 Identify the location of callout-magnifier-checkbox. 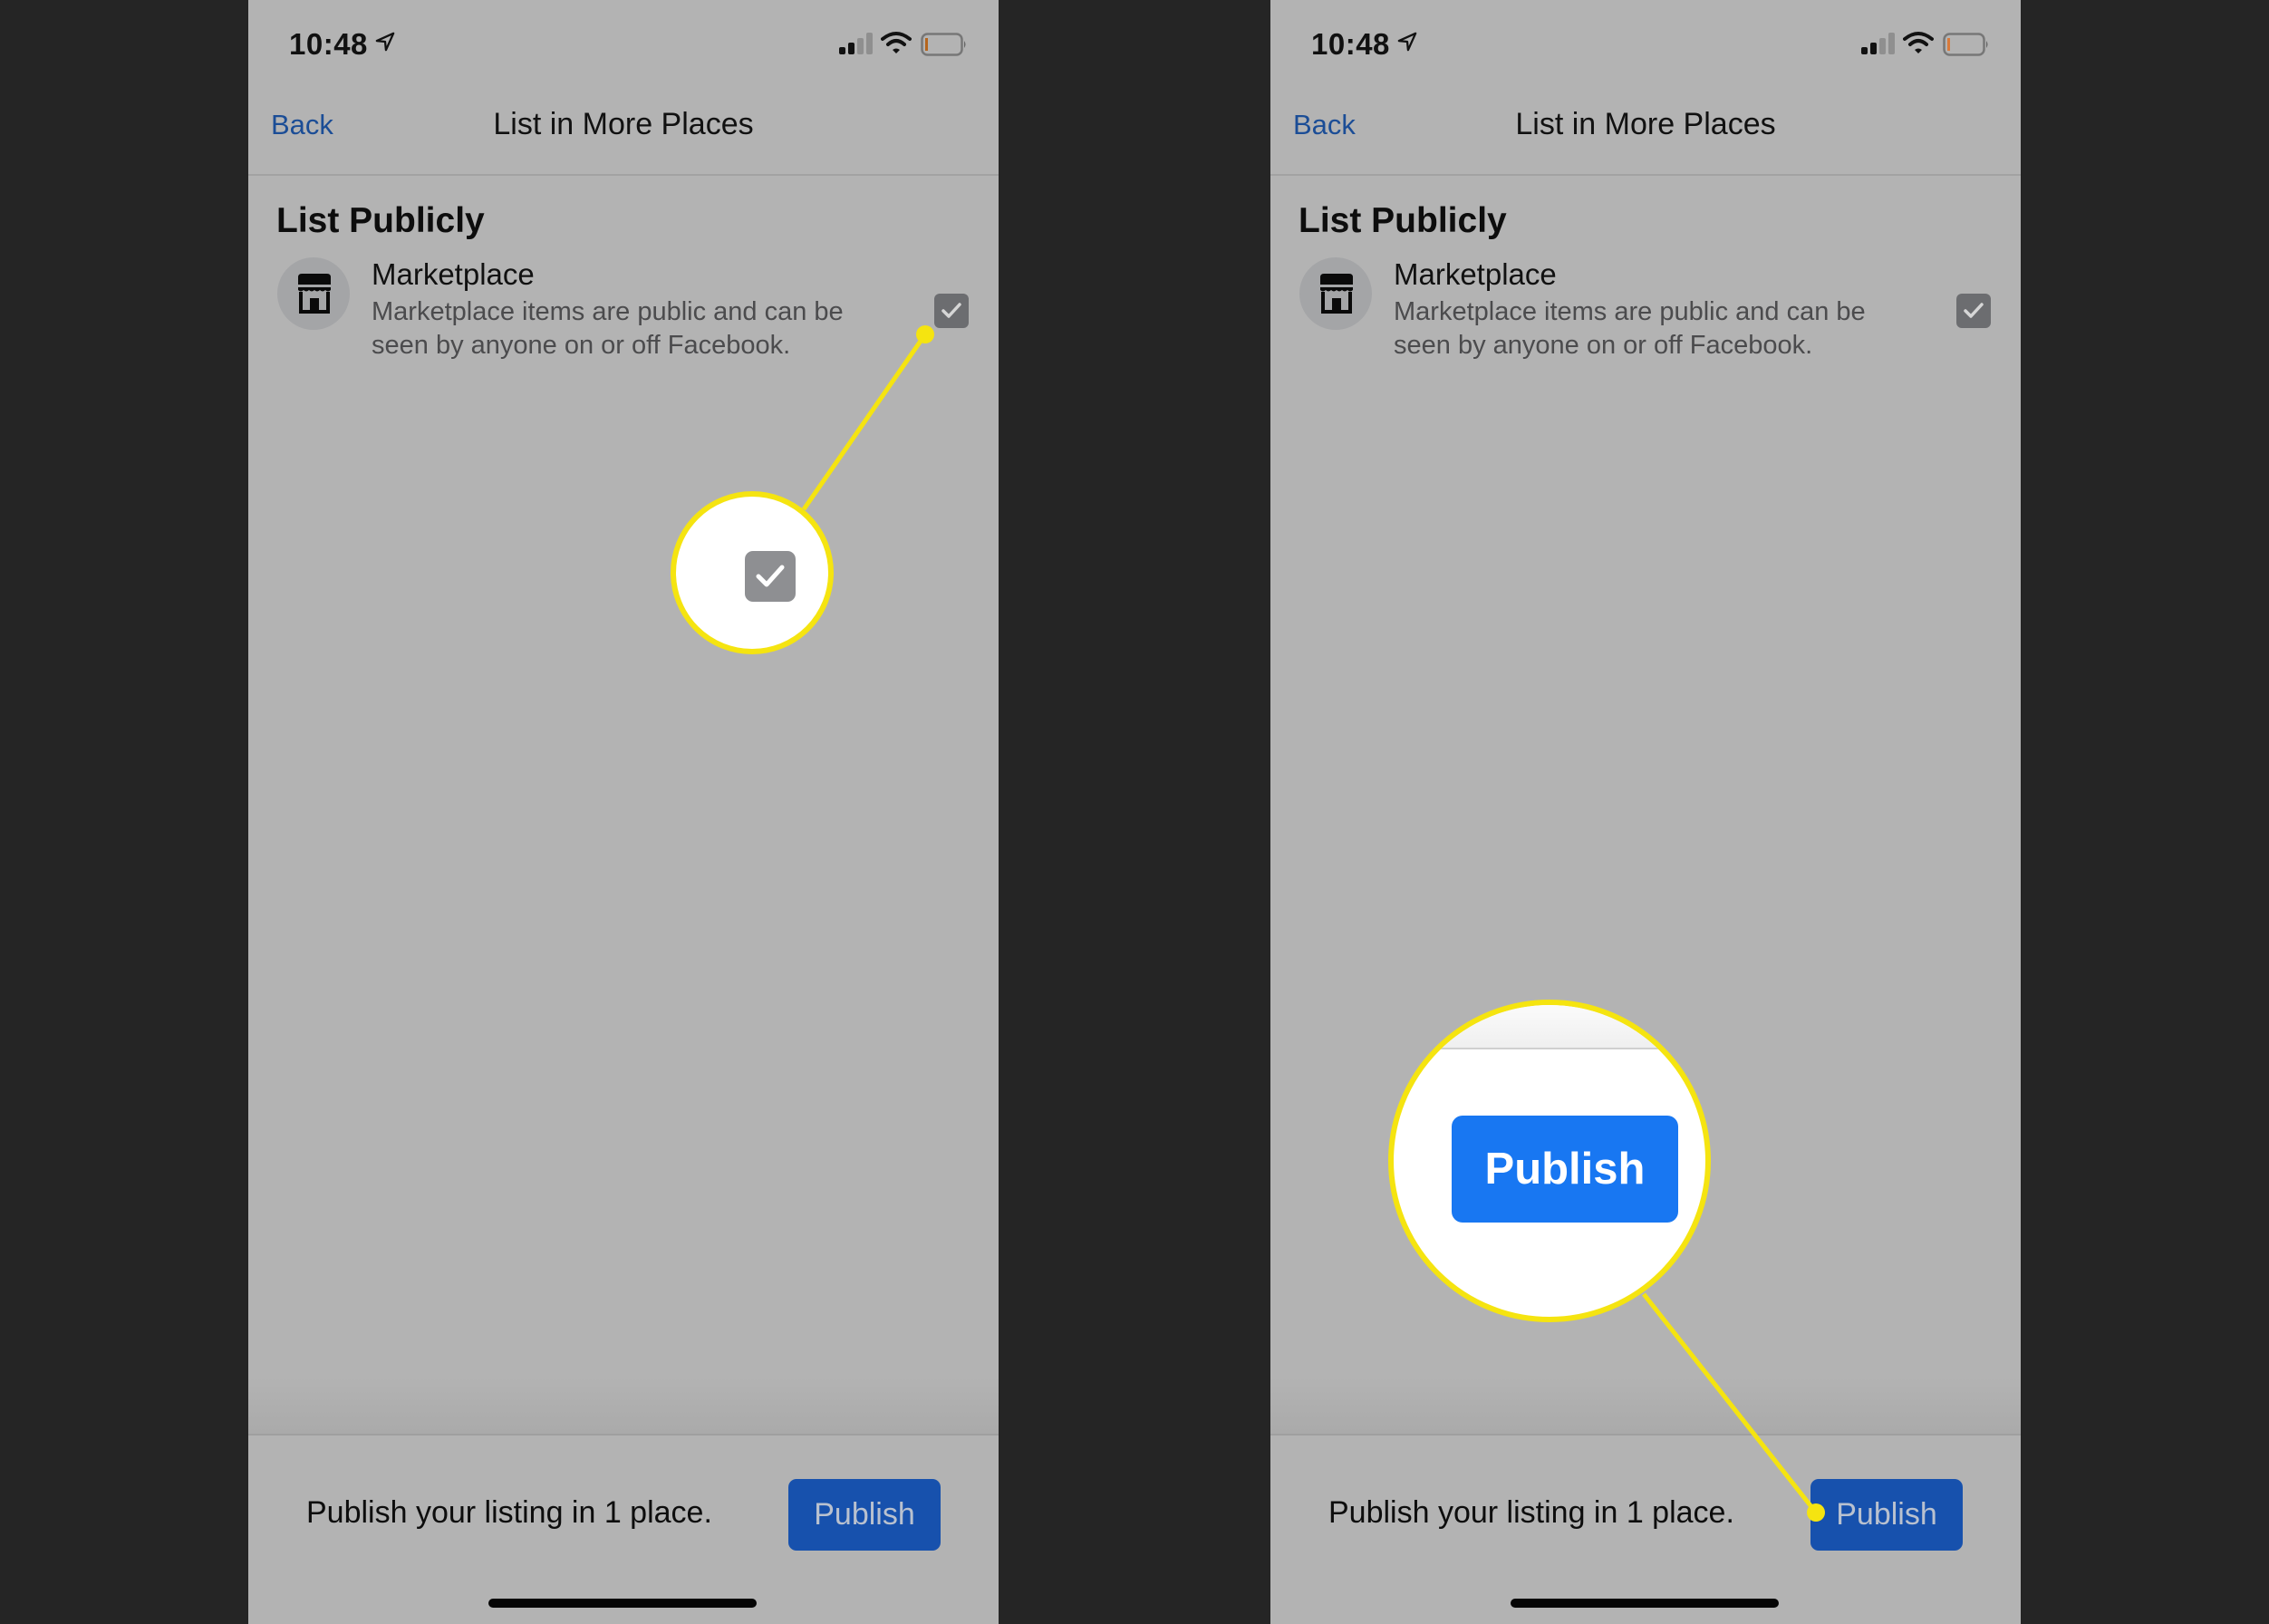
(752, 572).